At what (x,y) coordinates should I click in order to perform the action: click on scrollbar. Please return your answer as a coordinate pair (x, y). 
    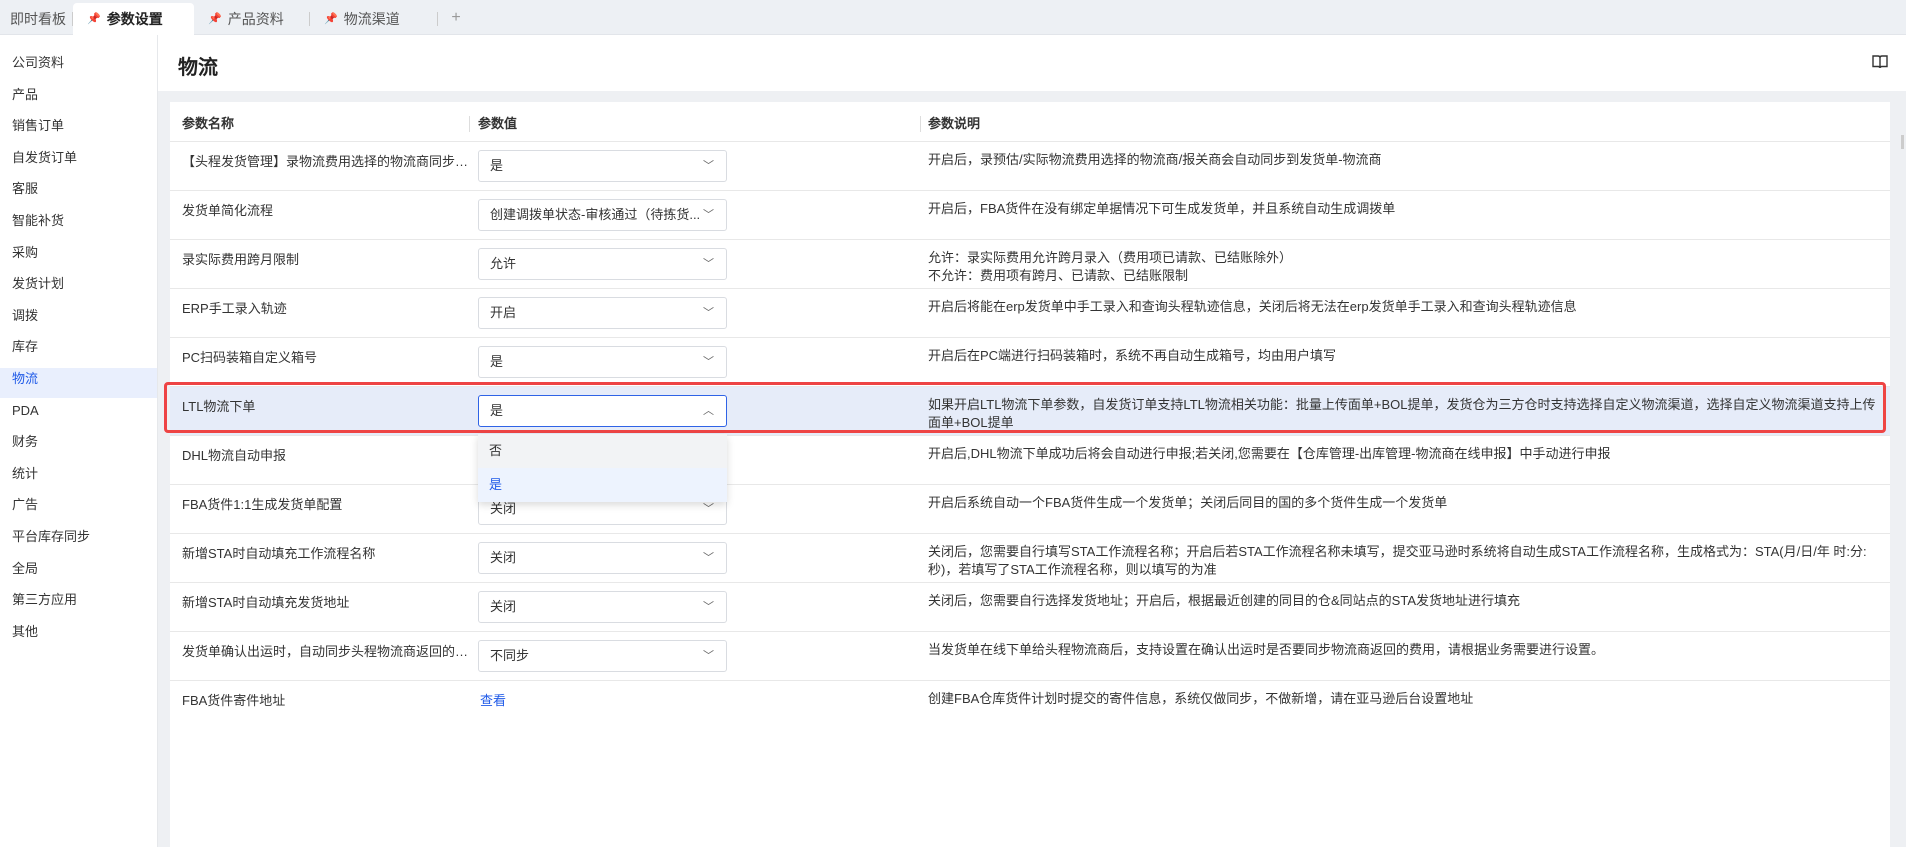
    Looking at the image, I should click on (1902, 142).